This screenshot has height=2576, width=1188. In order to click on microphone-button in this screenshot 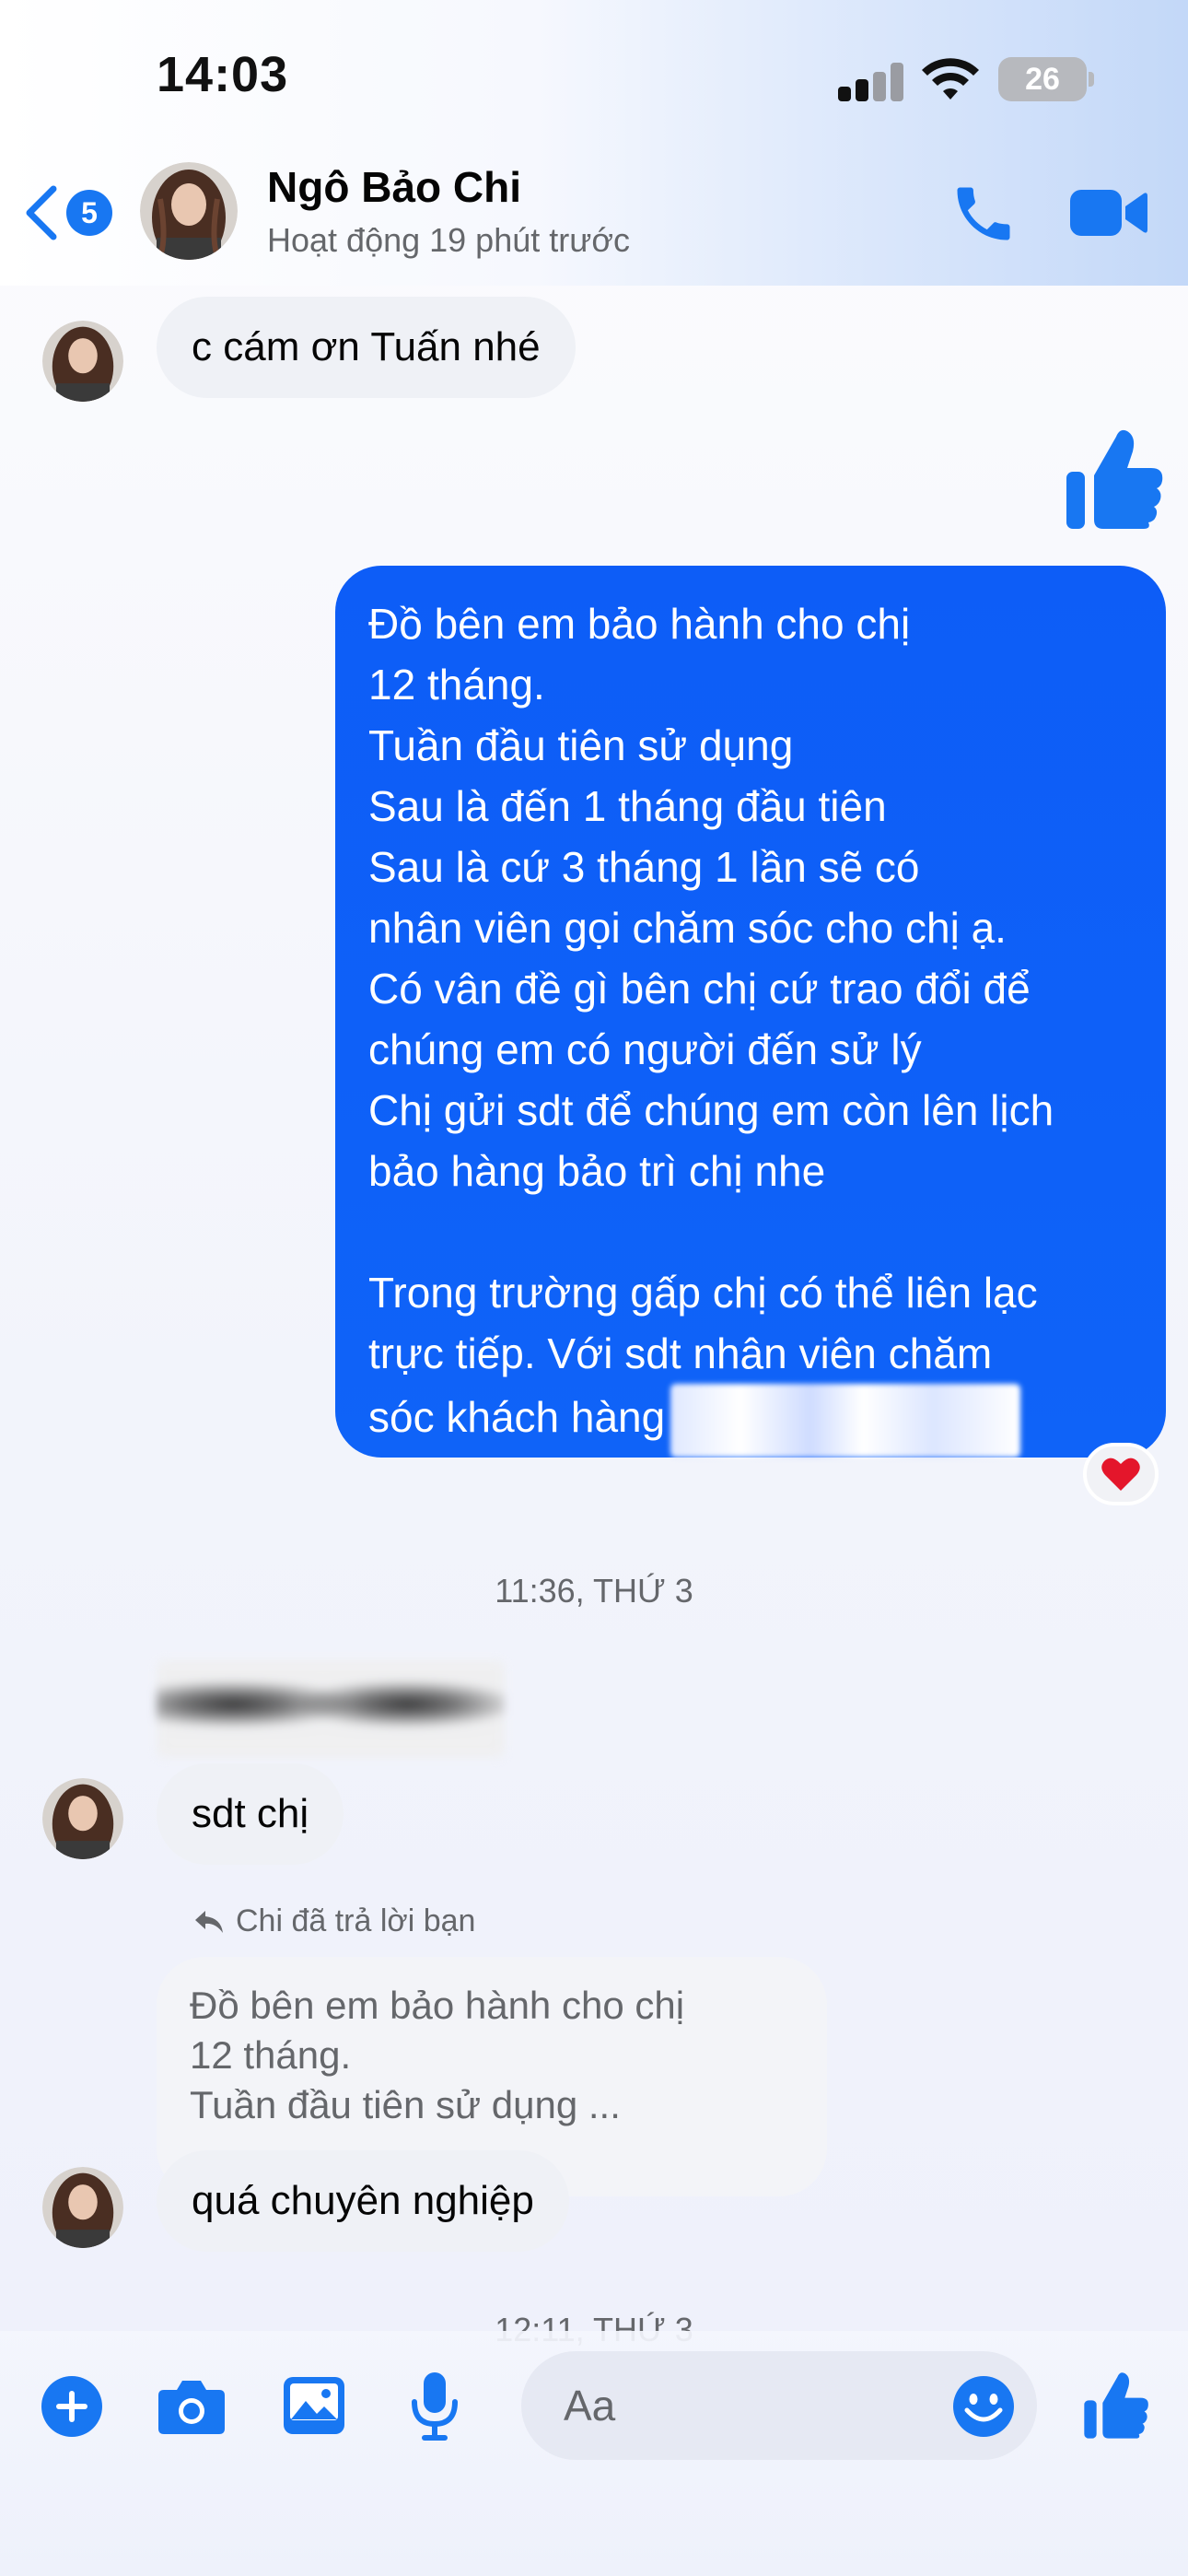, I will do `click(434, 2406)`.